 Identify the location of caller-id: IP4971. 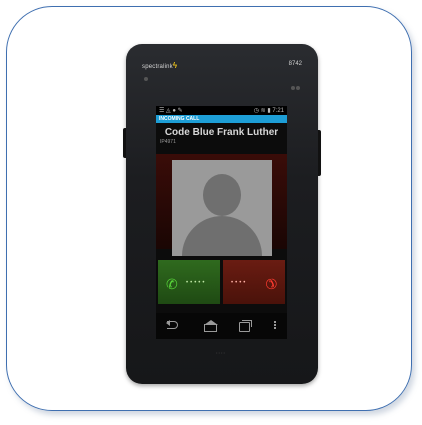
(168, 142).